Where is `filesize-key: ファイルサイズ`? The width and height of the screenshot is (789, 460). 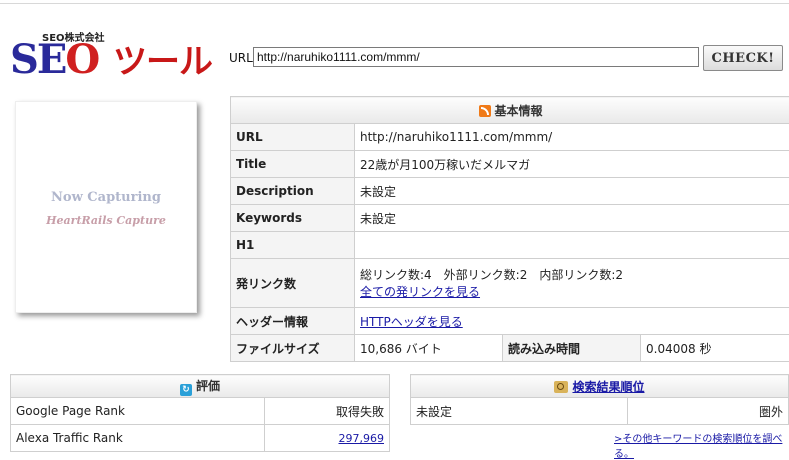
filesize-key: ファイルサイズ is located at coordinates (293, 348).